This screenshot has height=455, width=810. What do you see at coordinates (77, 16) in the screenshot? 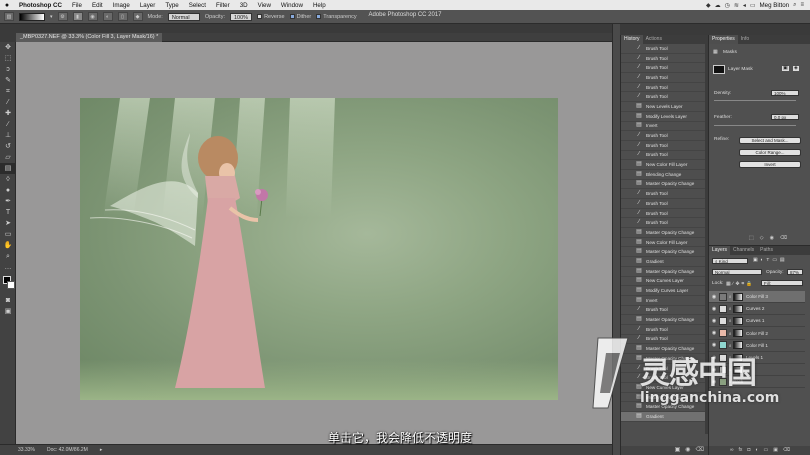
I see `linear-gradient-icon: ▮` at bounding box center [77, 16].